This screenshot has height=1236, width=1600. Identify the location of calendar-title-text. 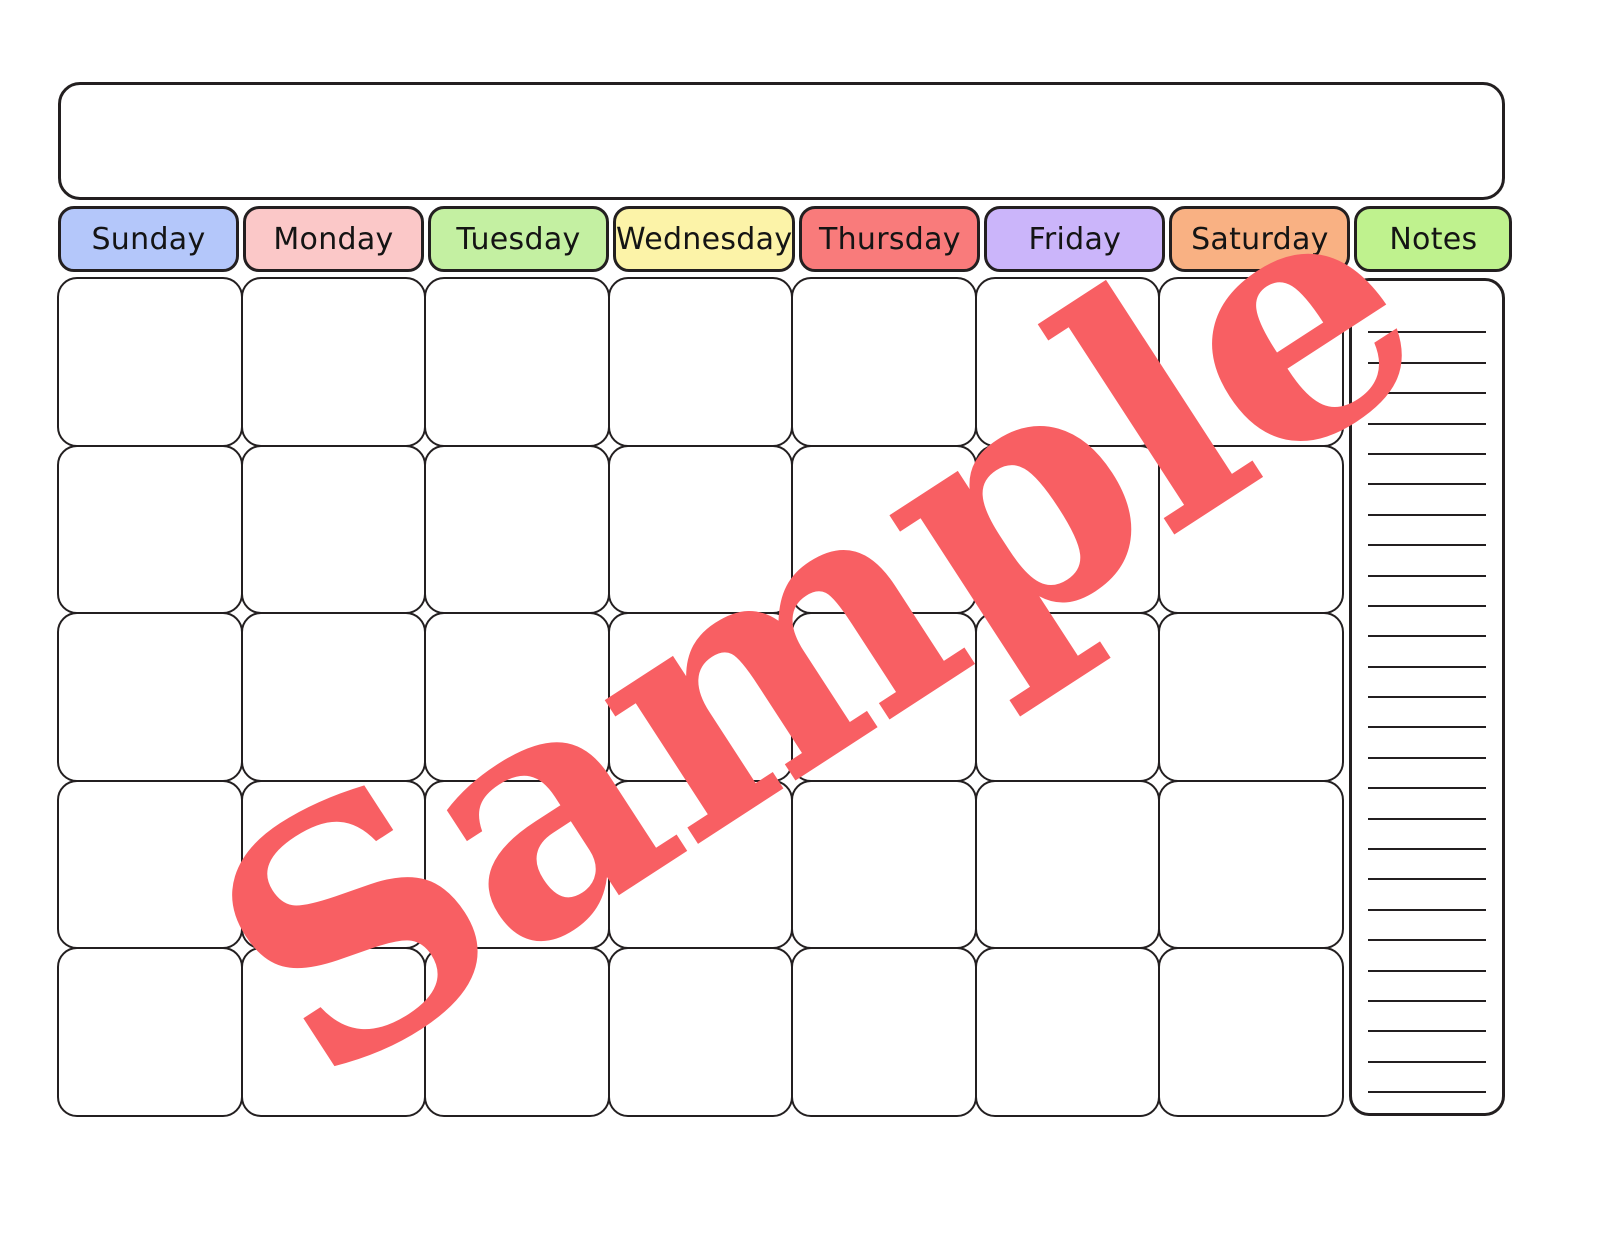
(781, 141).